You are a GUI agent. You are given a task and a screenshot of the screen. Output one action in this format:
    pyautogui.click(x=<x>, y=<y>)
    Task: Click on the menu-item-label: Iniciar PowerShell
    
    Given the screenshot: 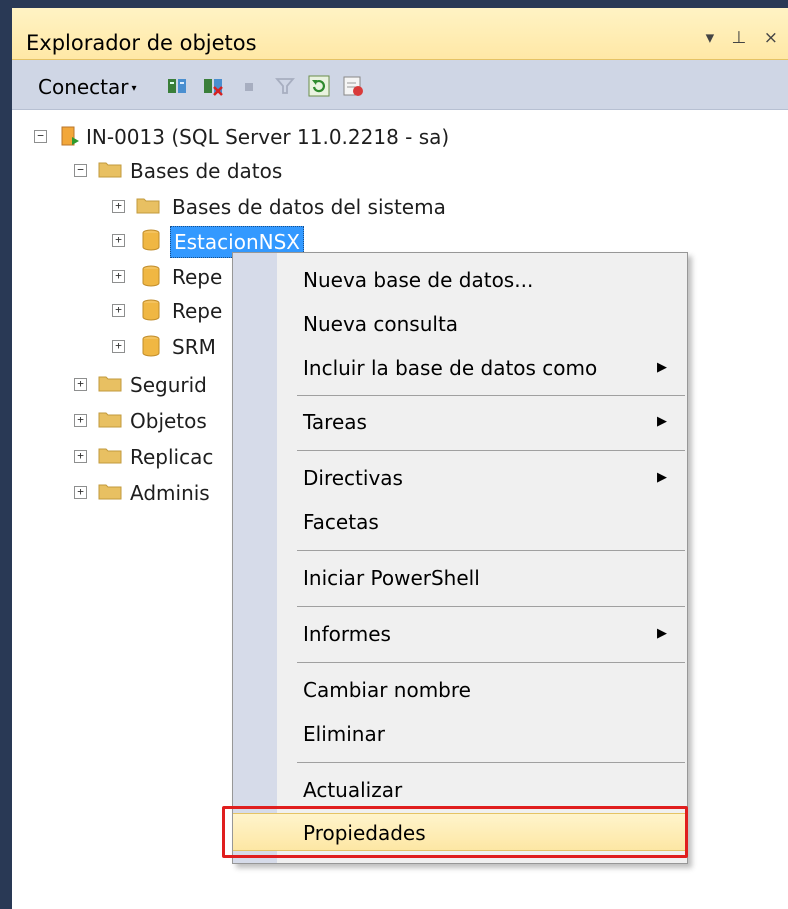 What is the action you would take?
    pyautogui.click(x=391, y=578)
    